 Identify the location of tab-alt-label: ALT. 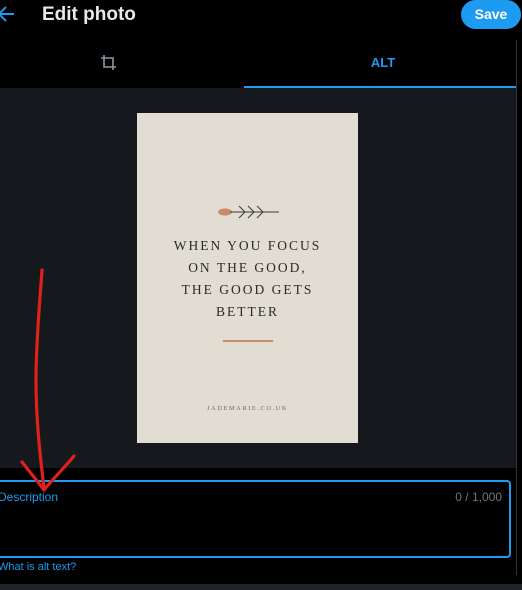
(383, 62).